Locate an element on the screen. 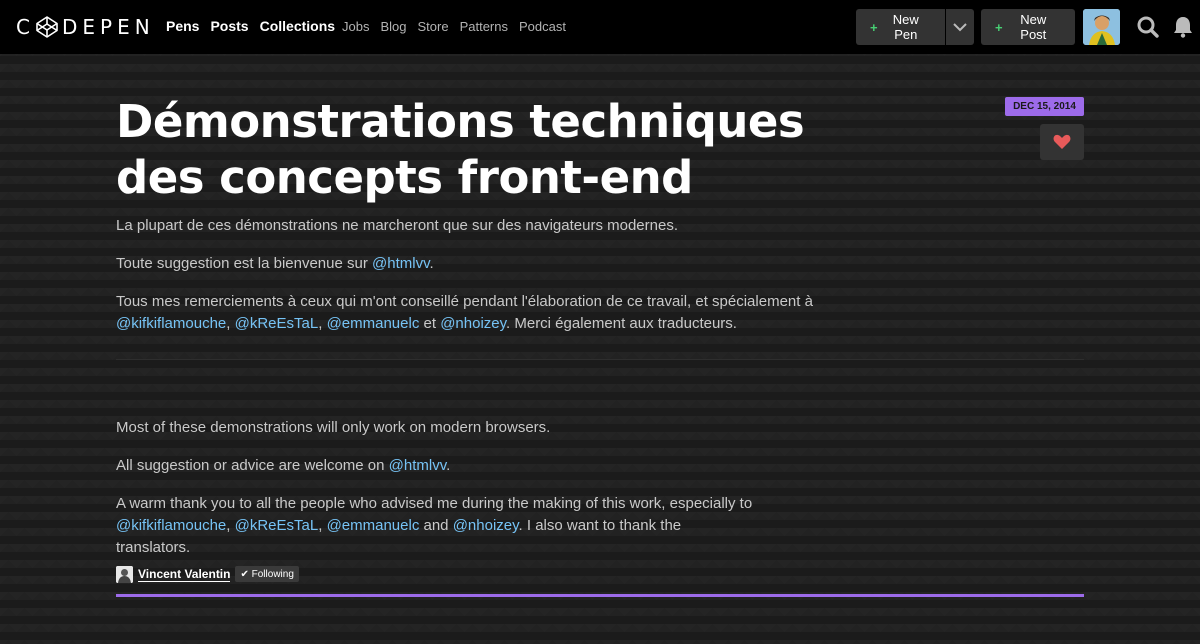 The width and height of the screenshot is (1200, 644). search-icon is located at coordinates (1148, 27).